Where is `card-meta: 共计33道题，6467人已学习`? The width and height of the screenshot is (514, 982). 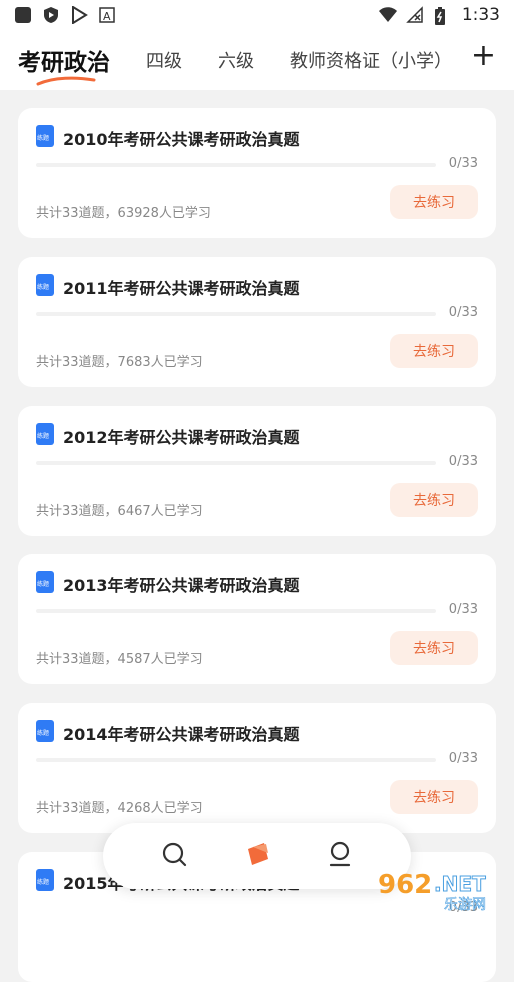 card-meta: 共计33道题，6467人已学习 is located at coordinates (119, 511).